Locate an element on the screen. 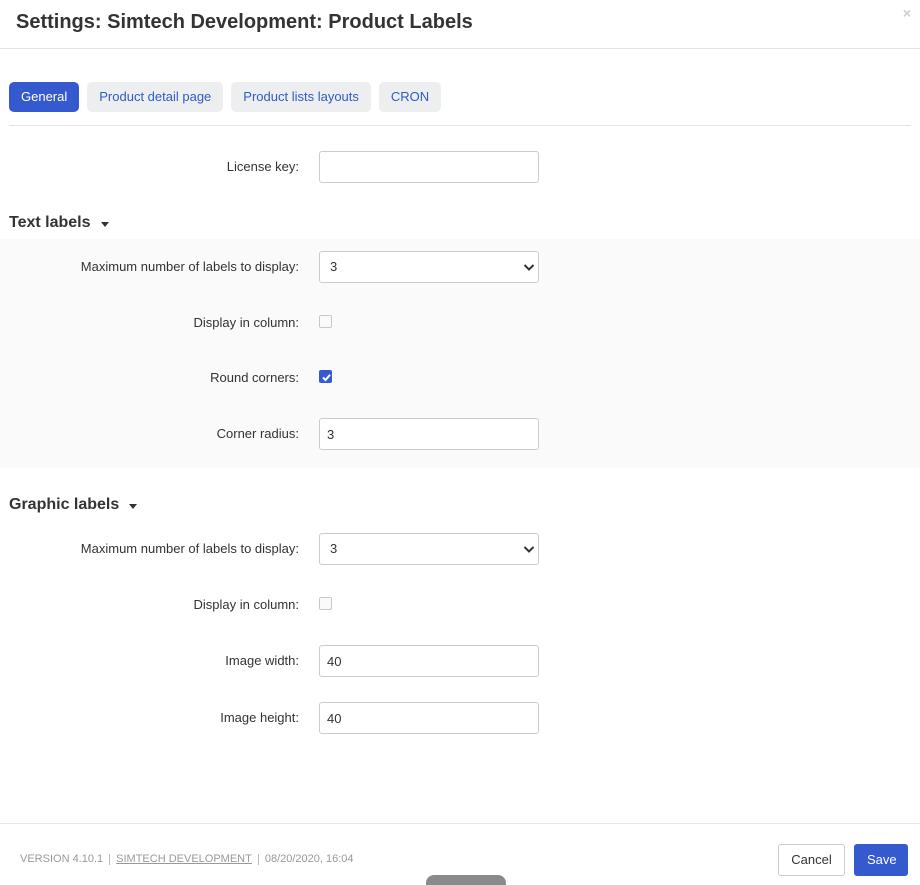  tab-cron: CRON is located at coordinates (410, 97).